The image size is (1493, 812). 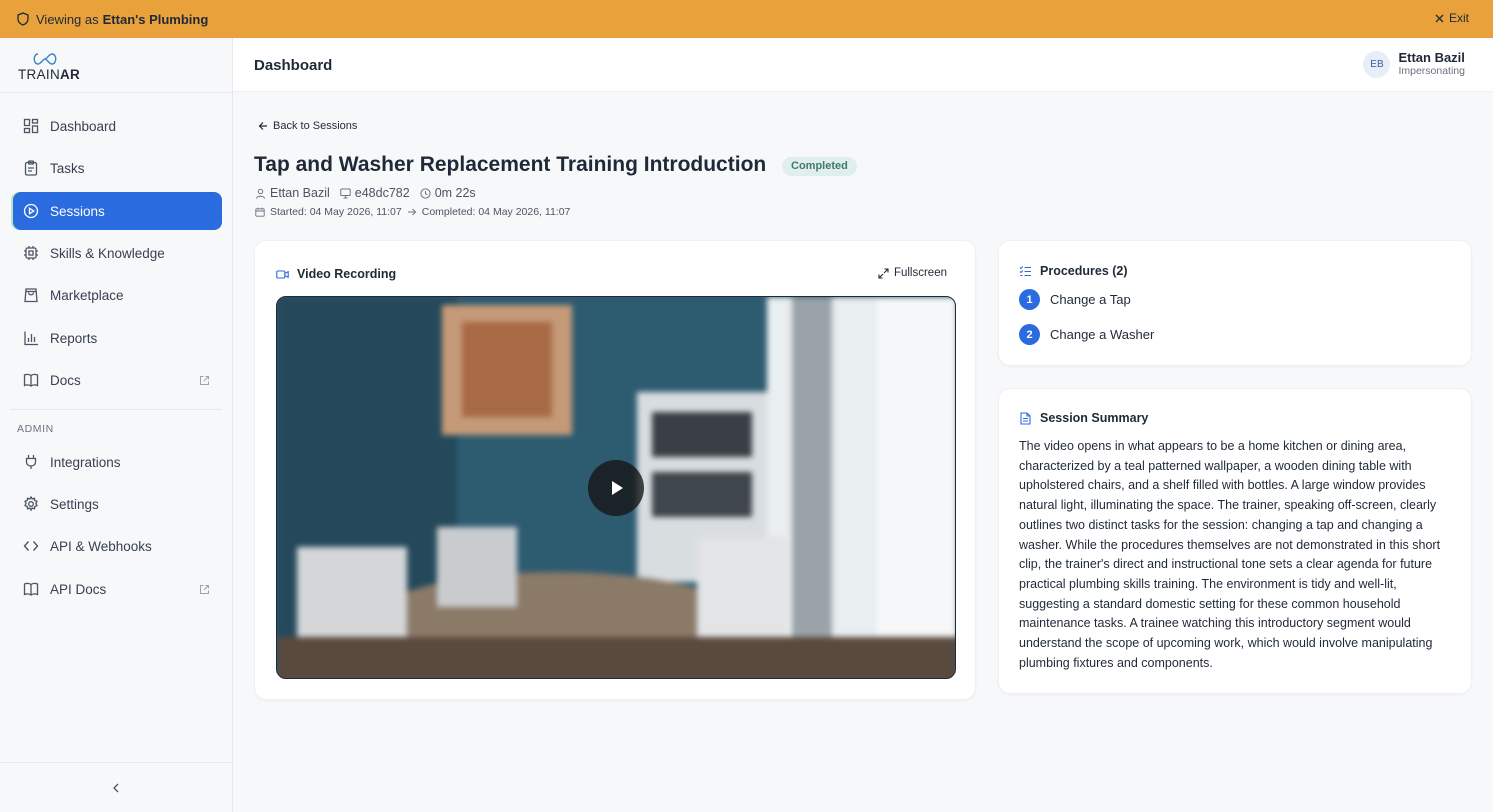 I want to click on user-menu: EB Ettan Bazil Impersonating, so click(x=1414, y=64).